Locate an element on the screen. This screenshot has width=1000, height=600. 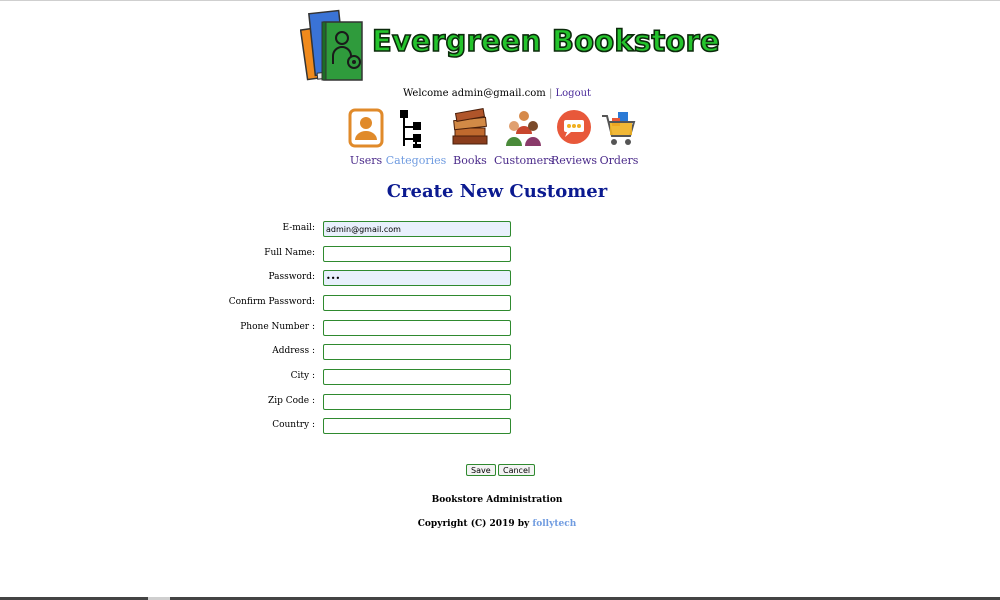
welcome-bar: Welcome admin@gmail.com | Logout is located at coordinates (497, 93).